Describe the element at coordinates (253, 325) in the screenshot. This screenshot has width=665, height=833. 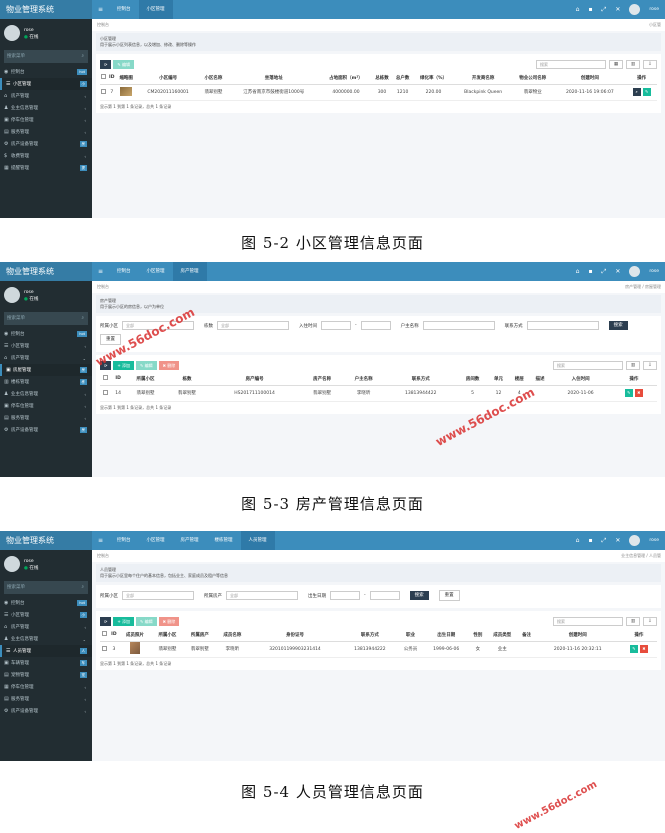
I see `building-select: 全部` at that location.